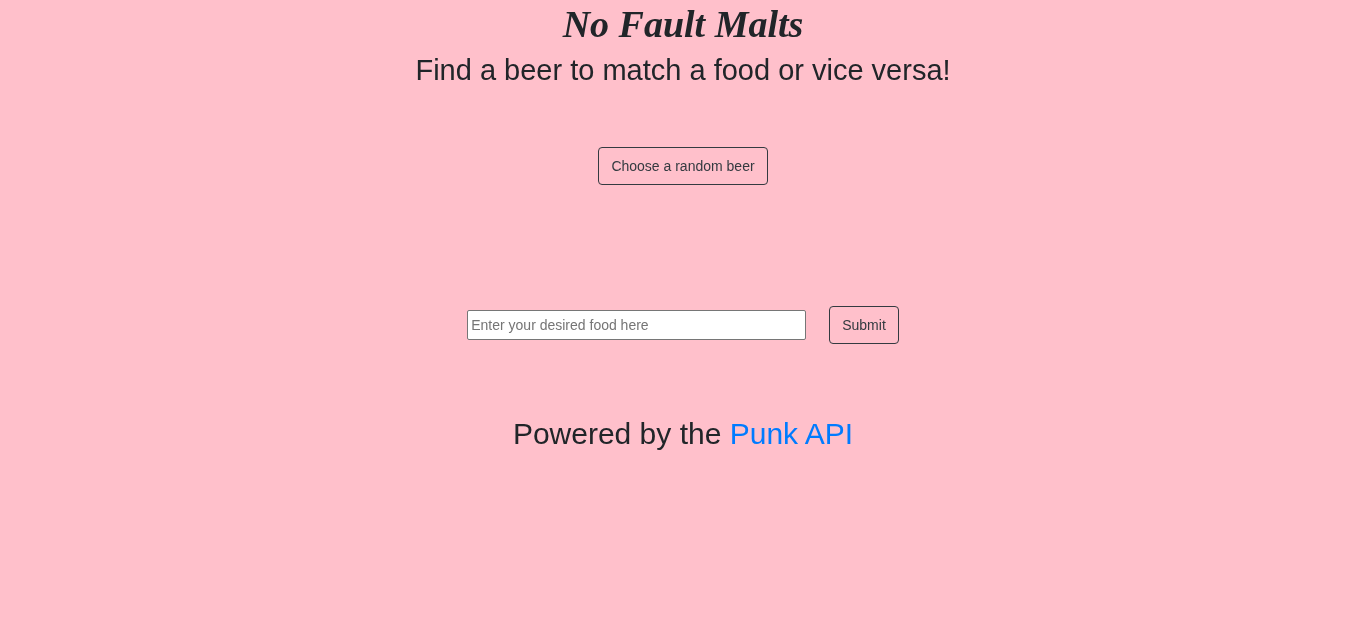 This screenshot has width=1366, height=624. What do you see at coordinates (683, 24) in the screenshot?
I see `site-title: No Fault Malts` at bounding box center [683, 24].